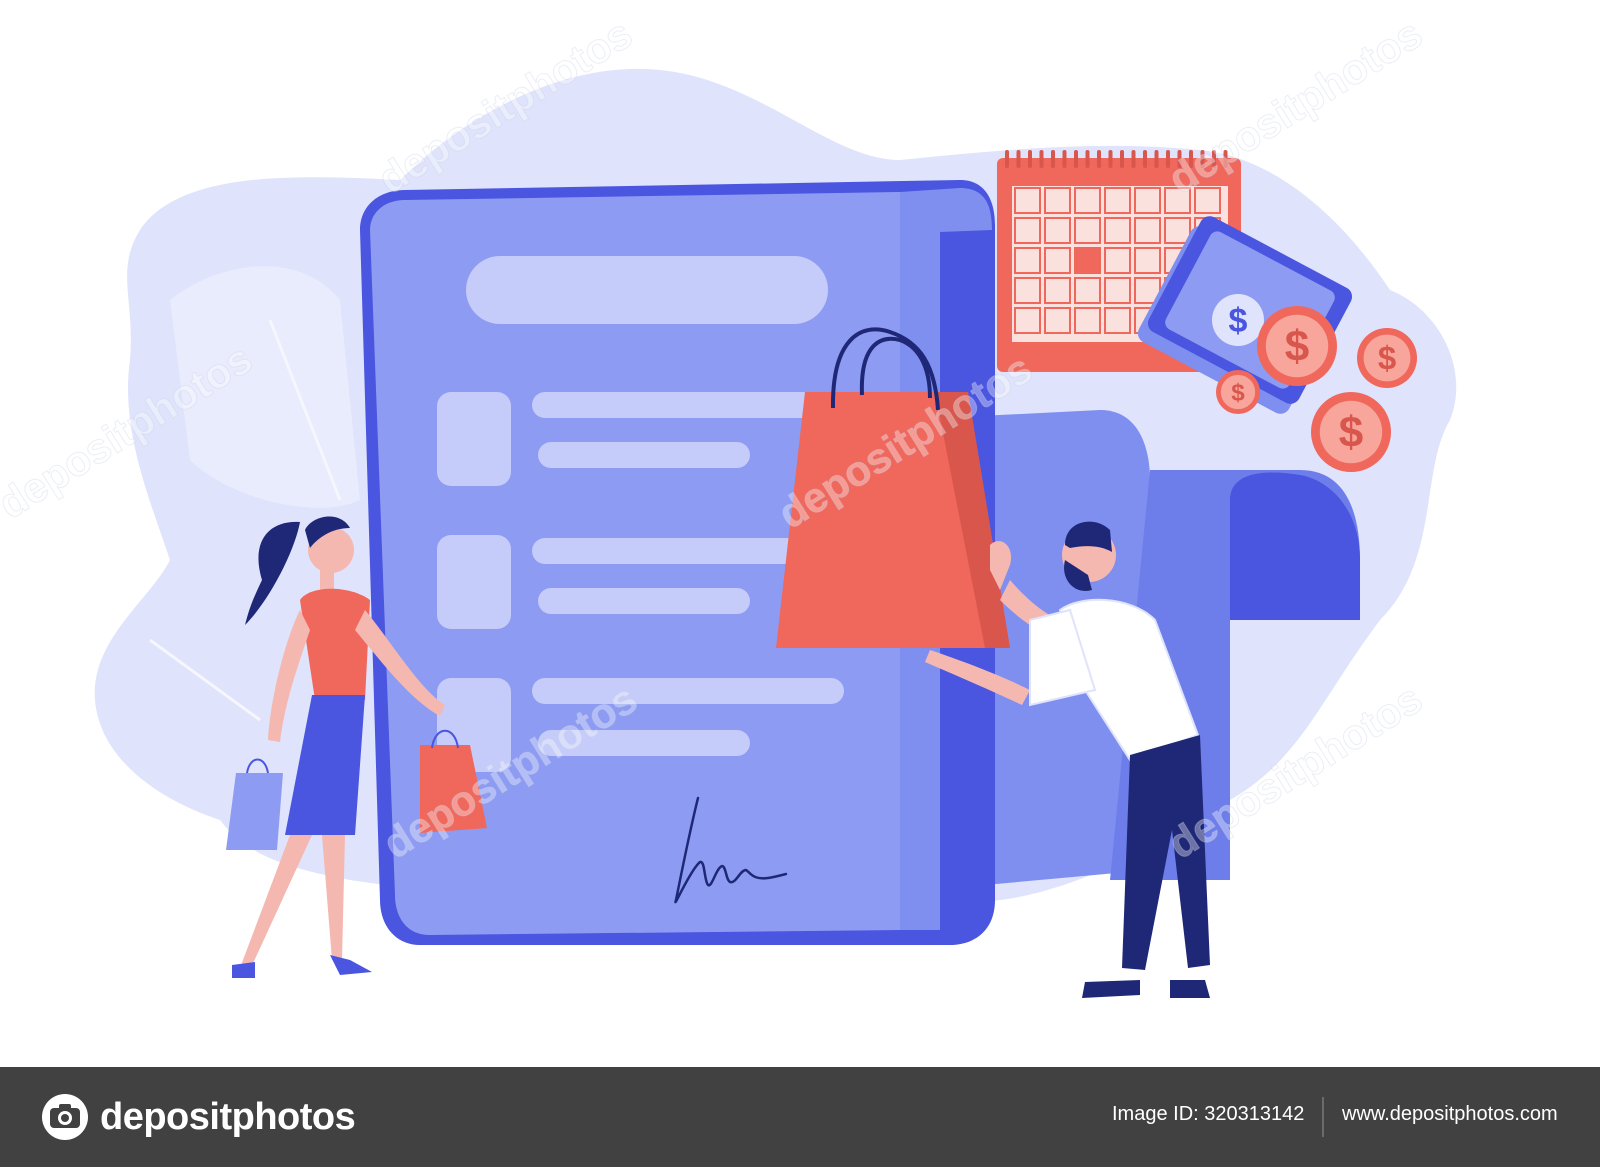 The width and height of the screenshot is (1600, 1167). I want to click on image-id-label: Image ID: 320313142, so click(1208, 1114).